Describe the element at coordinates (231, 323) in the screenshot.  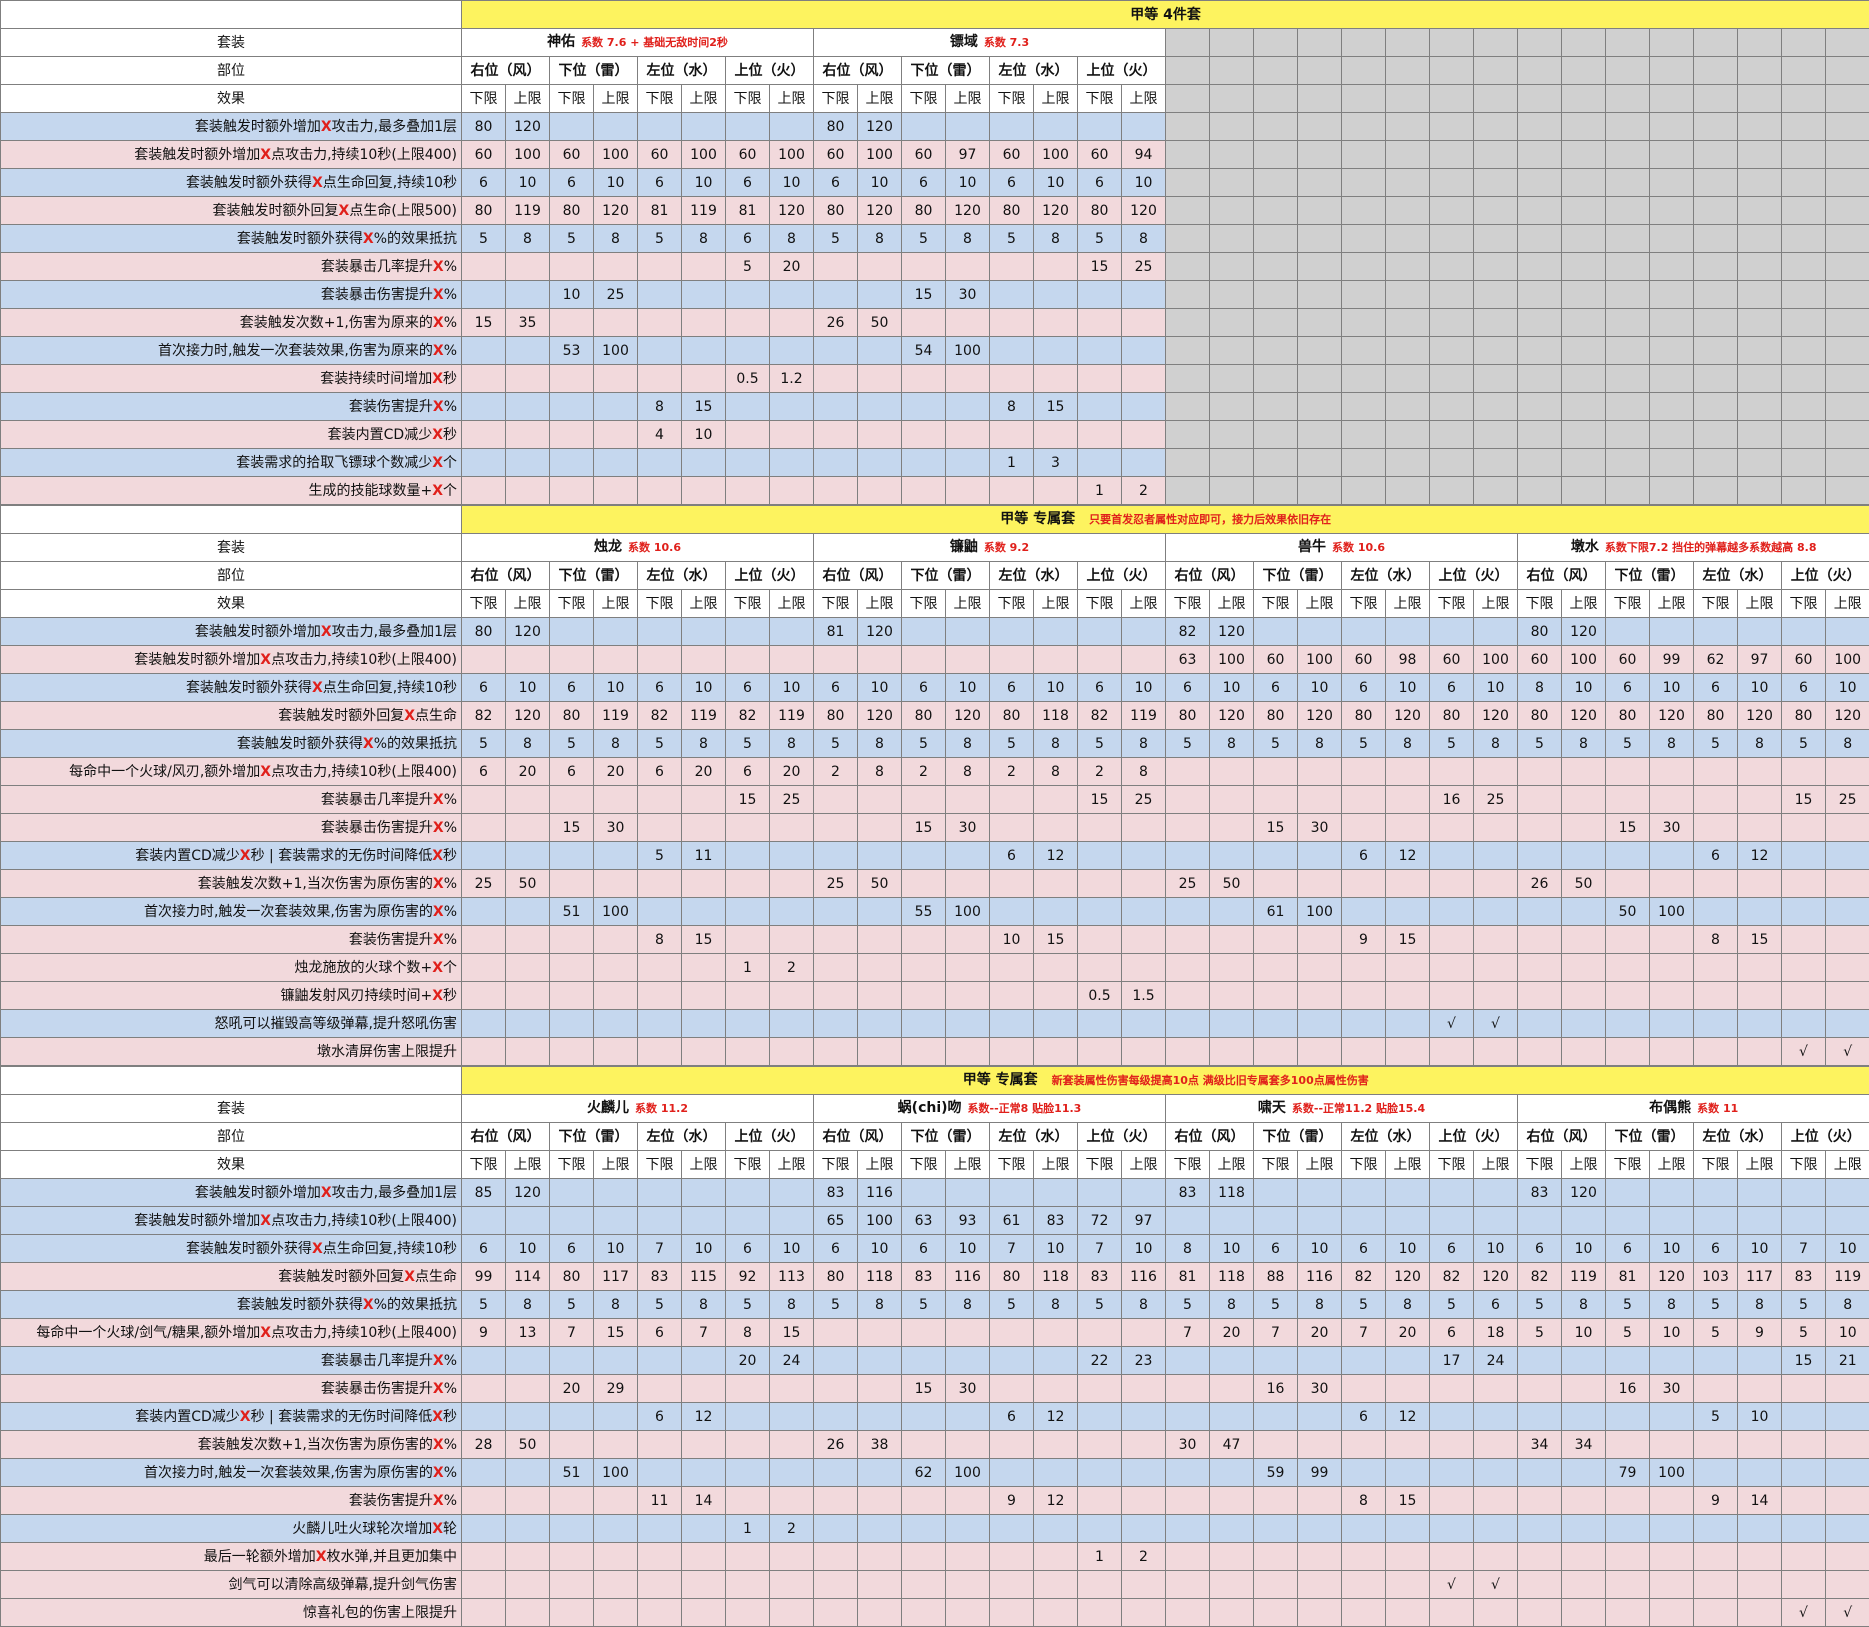
I see `effect-description: 套装触发次数+1,伤害为原来的X%` at that location.